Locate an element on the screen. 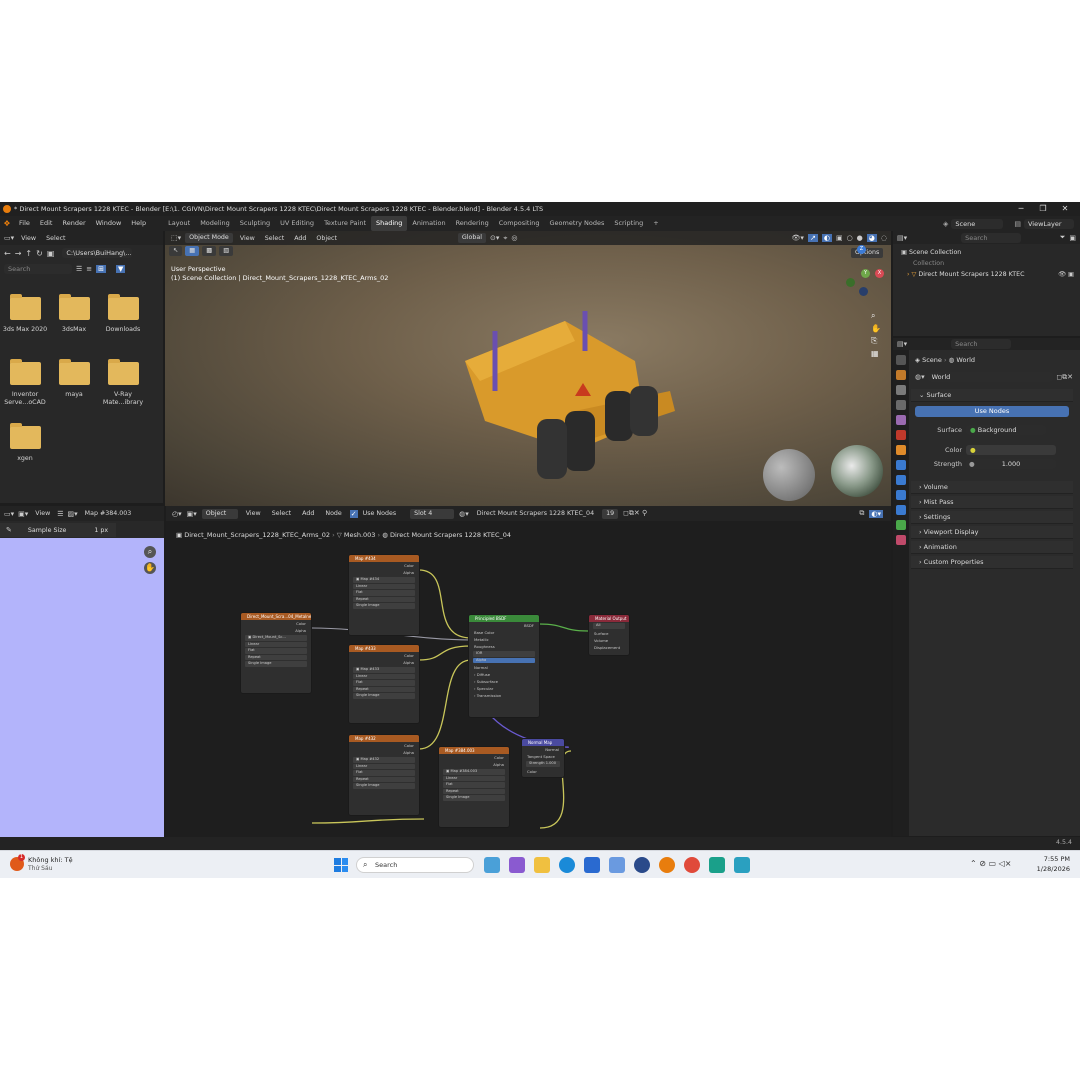  edge-icon is located at coordinates (567, 865).